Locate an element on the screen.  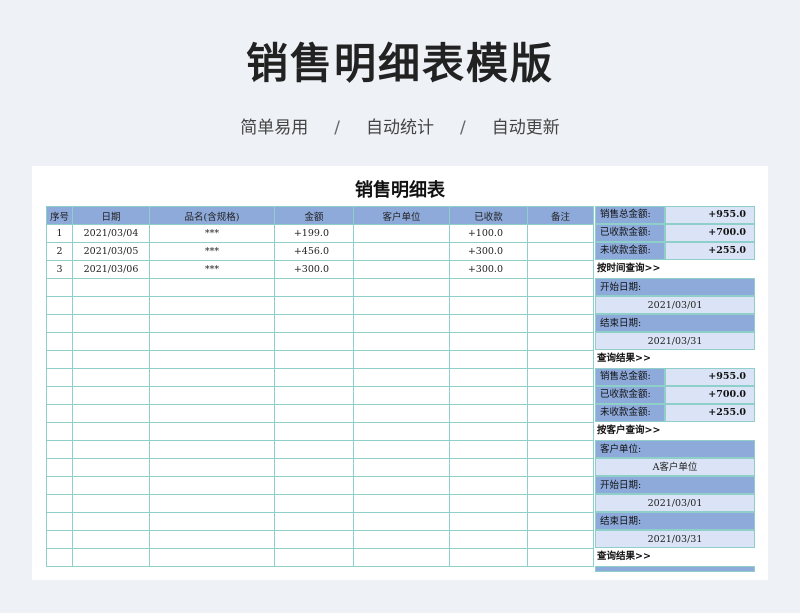
column-header: 客户单位 is located at coordinates (401, 215).